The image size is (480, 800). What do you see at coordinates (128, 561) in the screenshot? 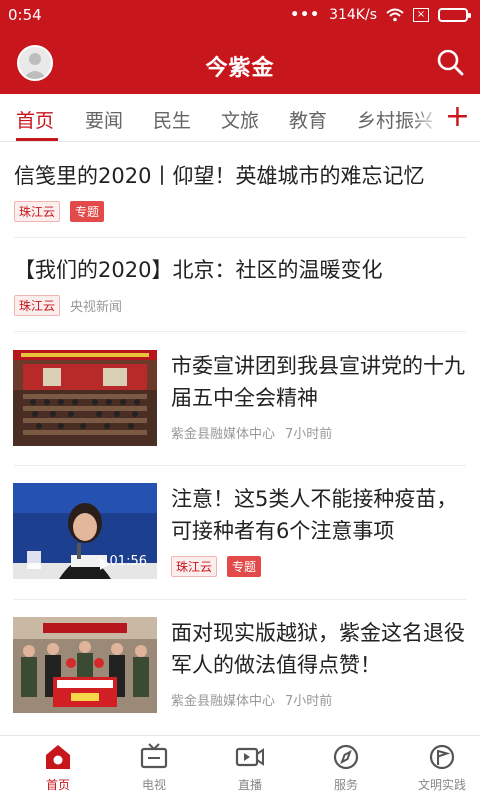
I see `video-duration: 01:56` at bounding box center [128, 561].